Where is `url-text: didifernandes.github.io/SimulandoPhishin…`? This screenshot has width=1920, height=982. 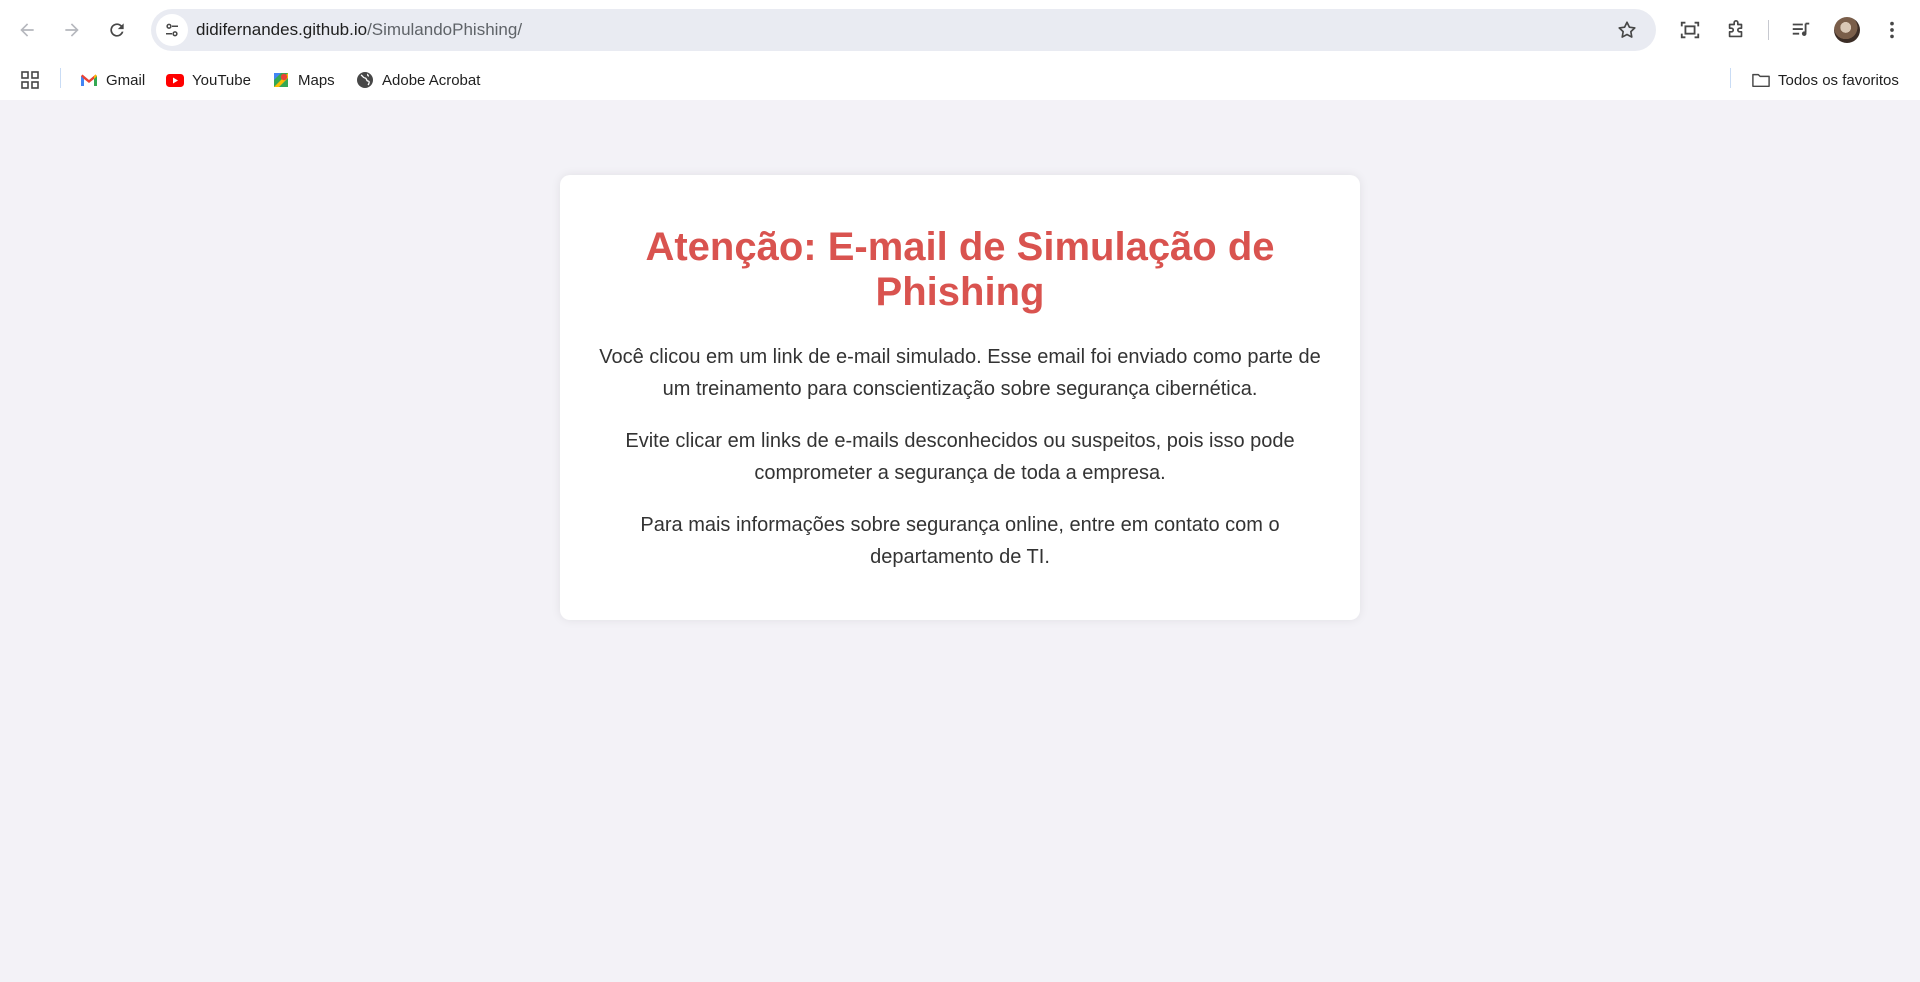
url-text: didifernandes.github.io/SimulandoPhishin… is located at coordinates (359, 30).